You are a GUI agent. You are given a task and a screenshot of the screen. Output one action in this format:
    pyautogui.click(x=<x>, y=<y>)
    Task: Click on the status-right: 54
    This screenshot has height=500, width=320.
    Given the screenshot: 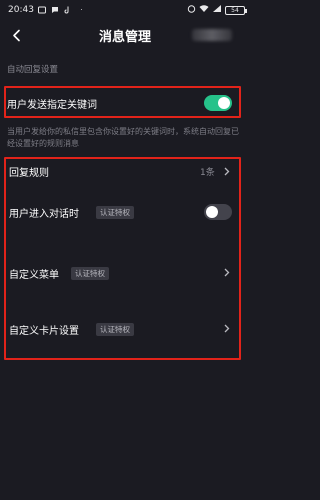 What is the action you would take?
    pyautogui.click(x=217, y=10)
    